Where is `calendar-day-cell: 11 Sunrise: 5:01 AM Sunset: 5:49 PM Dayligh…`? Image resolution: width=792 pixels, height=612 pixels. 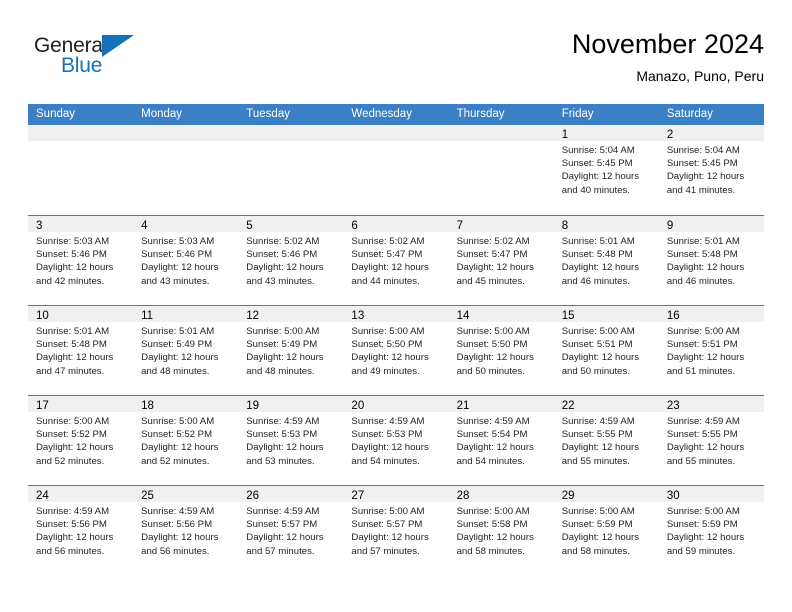
calendar-day-cell: 11 Sunrise: 5:01 AM Sunset: 5:49 PM Dayligh… is located at coordinates (186, 350).